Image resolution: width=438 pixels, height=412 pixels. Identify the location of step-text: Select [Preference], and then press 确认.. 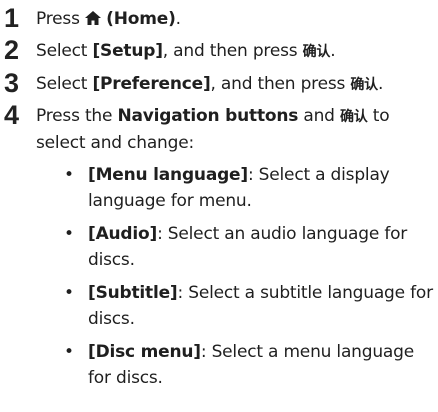
(235, 84).